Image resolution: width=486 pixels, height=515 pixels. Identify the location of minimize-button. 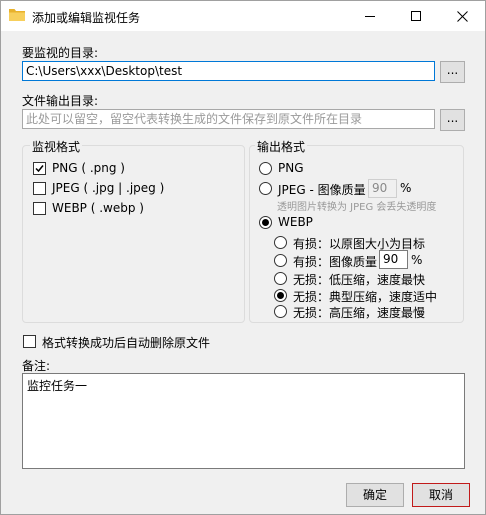
(370, 16).